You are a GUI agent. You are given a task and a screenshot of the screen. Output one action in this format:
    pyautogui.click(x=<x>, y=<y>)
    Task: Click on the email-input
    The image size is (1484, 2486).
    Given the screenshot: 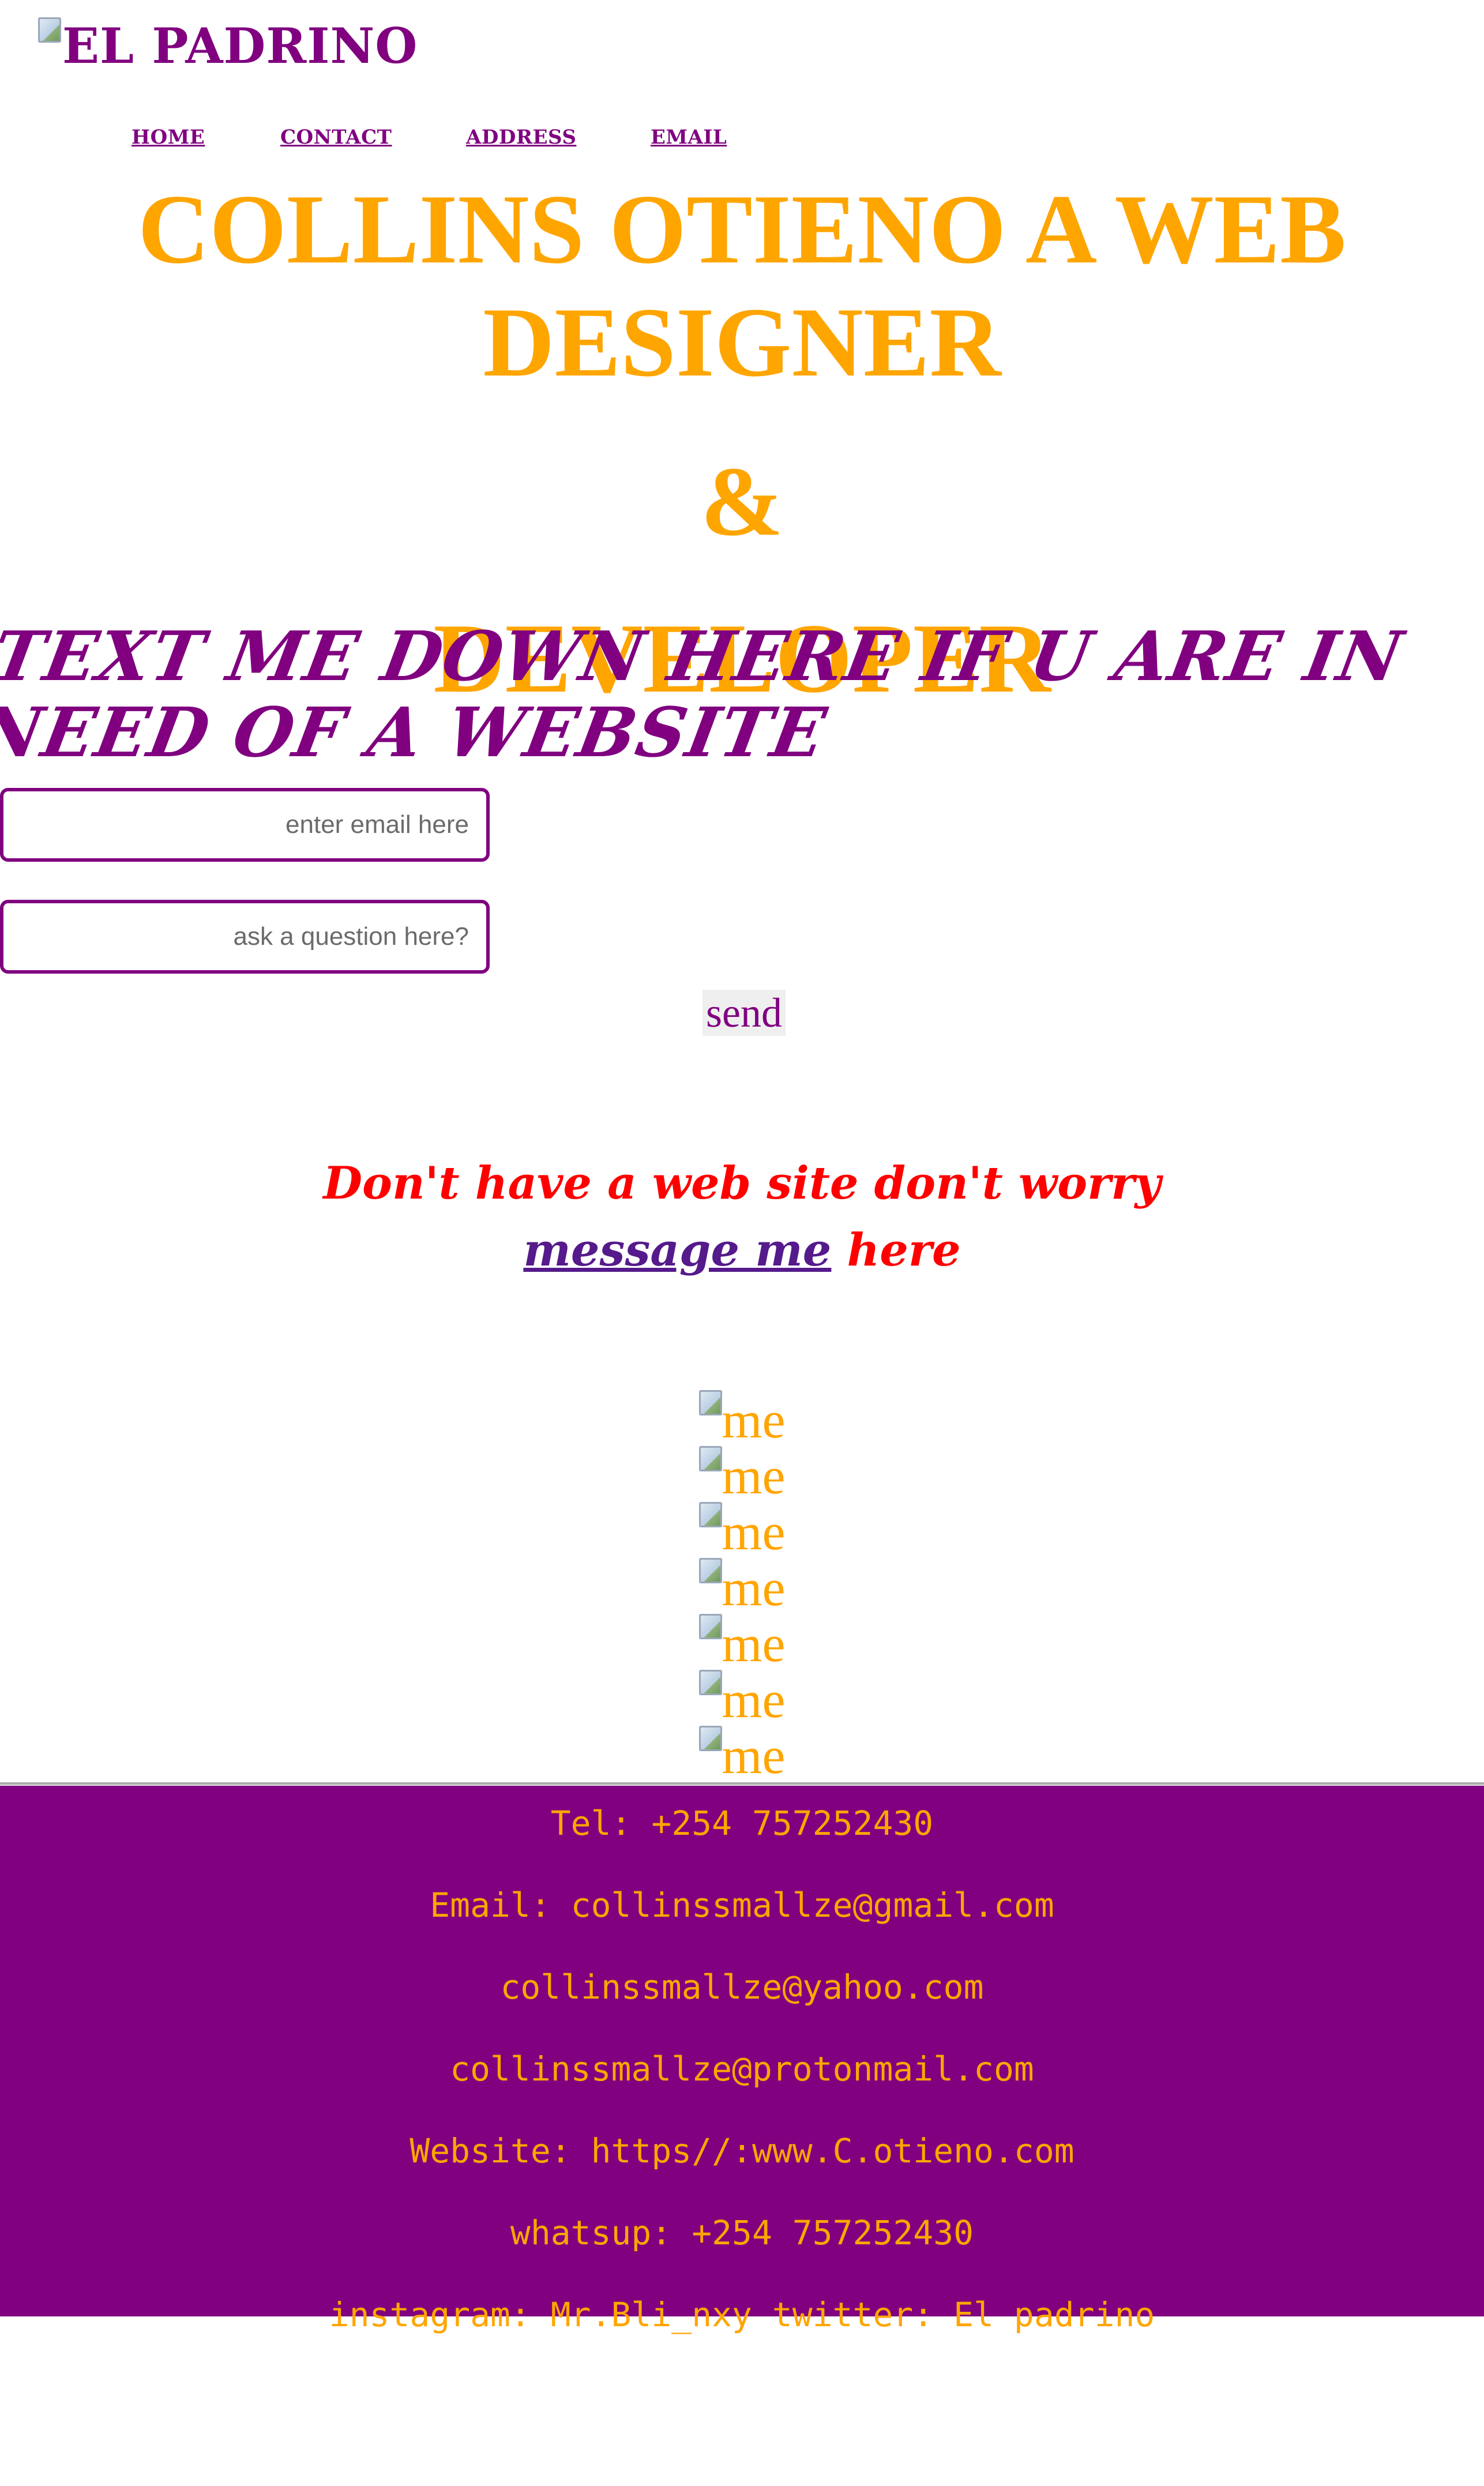 What is the action you would take?
    pyautogui.click(x=245, y=825)
    